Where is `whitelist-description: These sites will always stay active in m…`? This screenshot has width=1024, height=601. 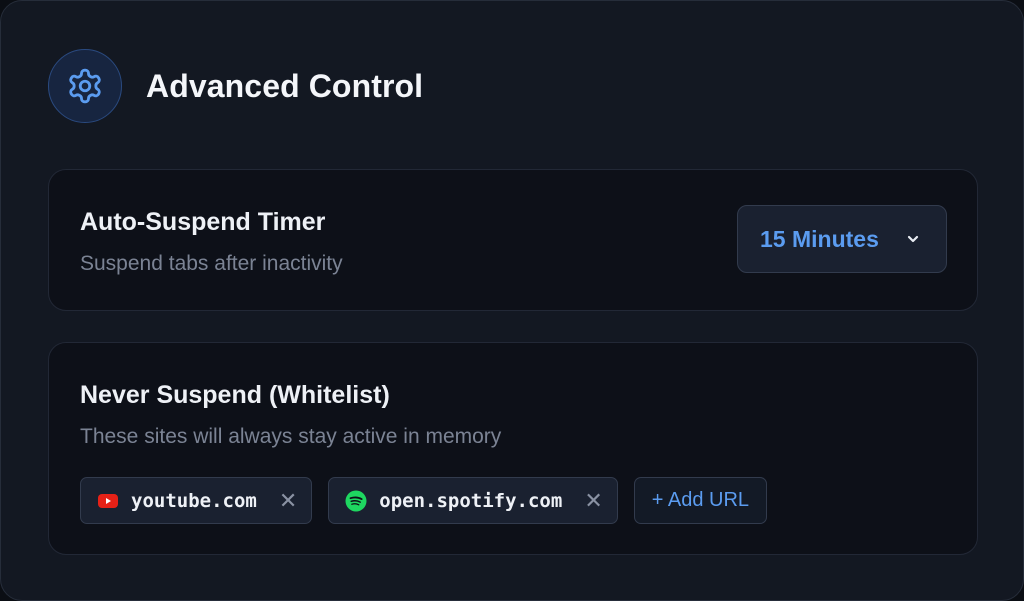 whitelist-description: These sites will always stay active in m… is located at coordinates (291, 436).